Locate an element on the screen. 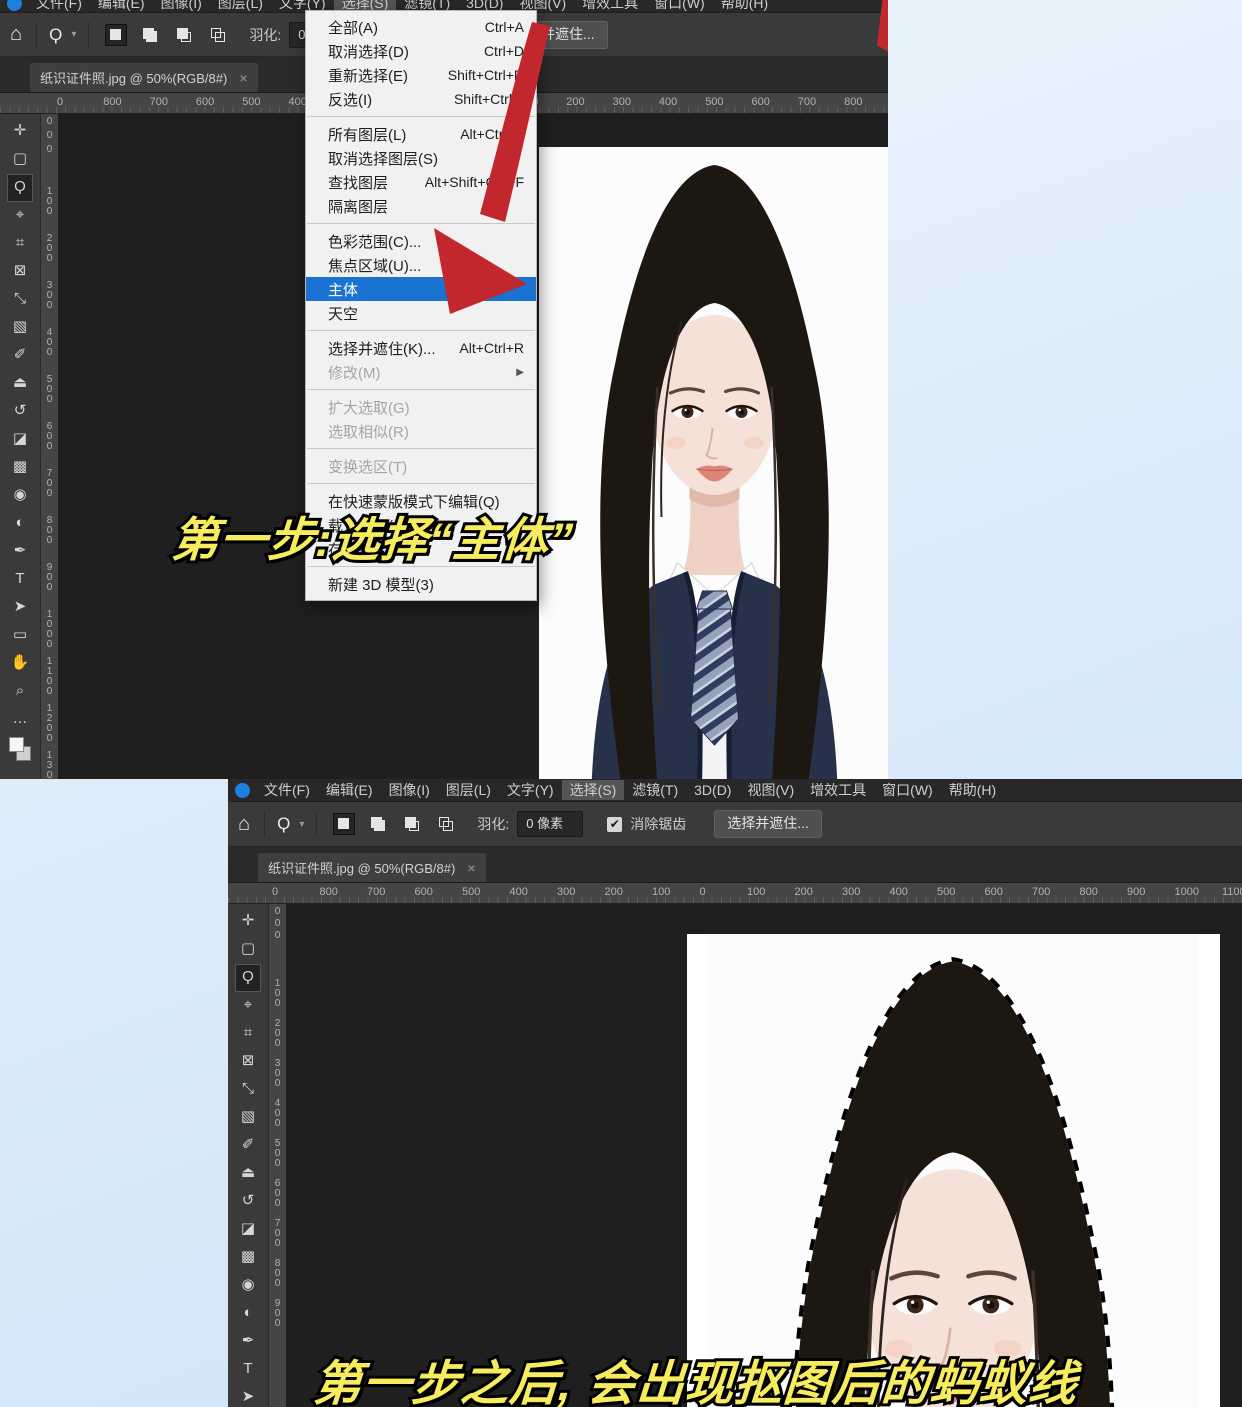 Image resolution: width=1242 pixels, height=1407 pixels. menu-item-选取相似(R): 选取相似(R) is located at coordinates (421, 431).